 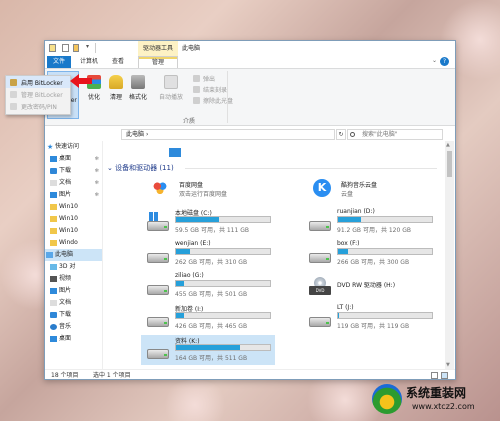 I want to click on app-tile-baidu: 百度网盘 双击运行百度网盘, so click(x=208, y=192).